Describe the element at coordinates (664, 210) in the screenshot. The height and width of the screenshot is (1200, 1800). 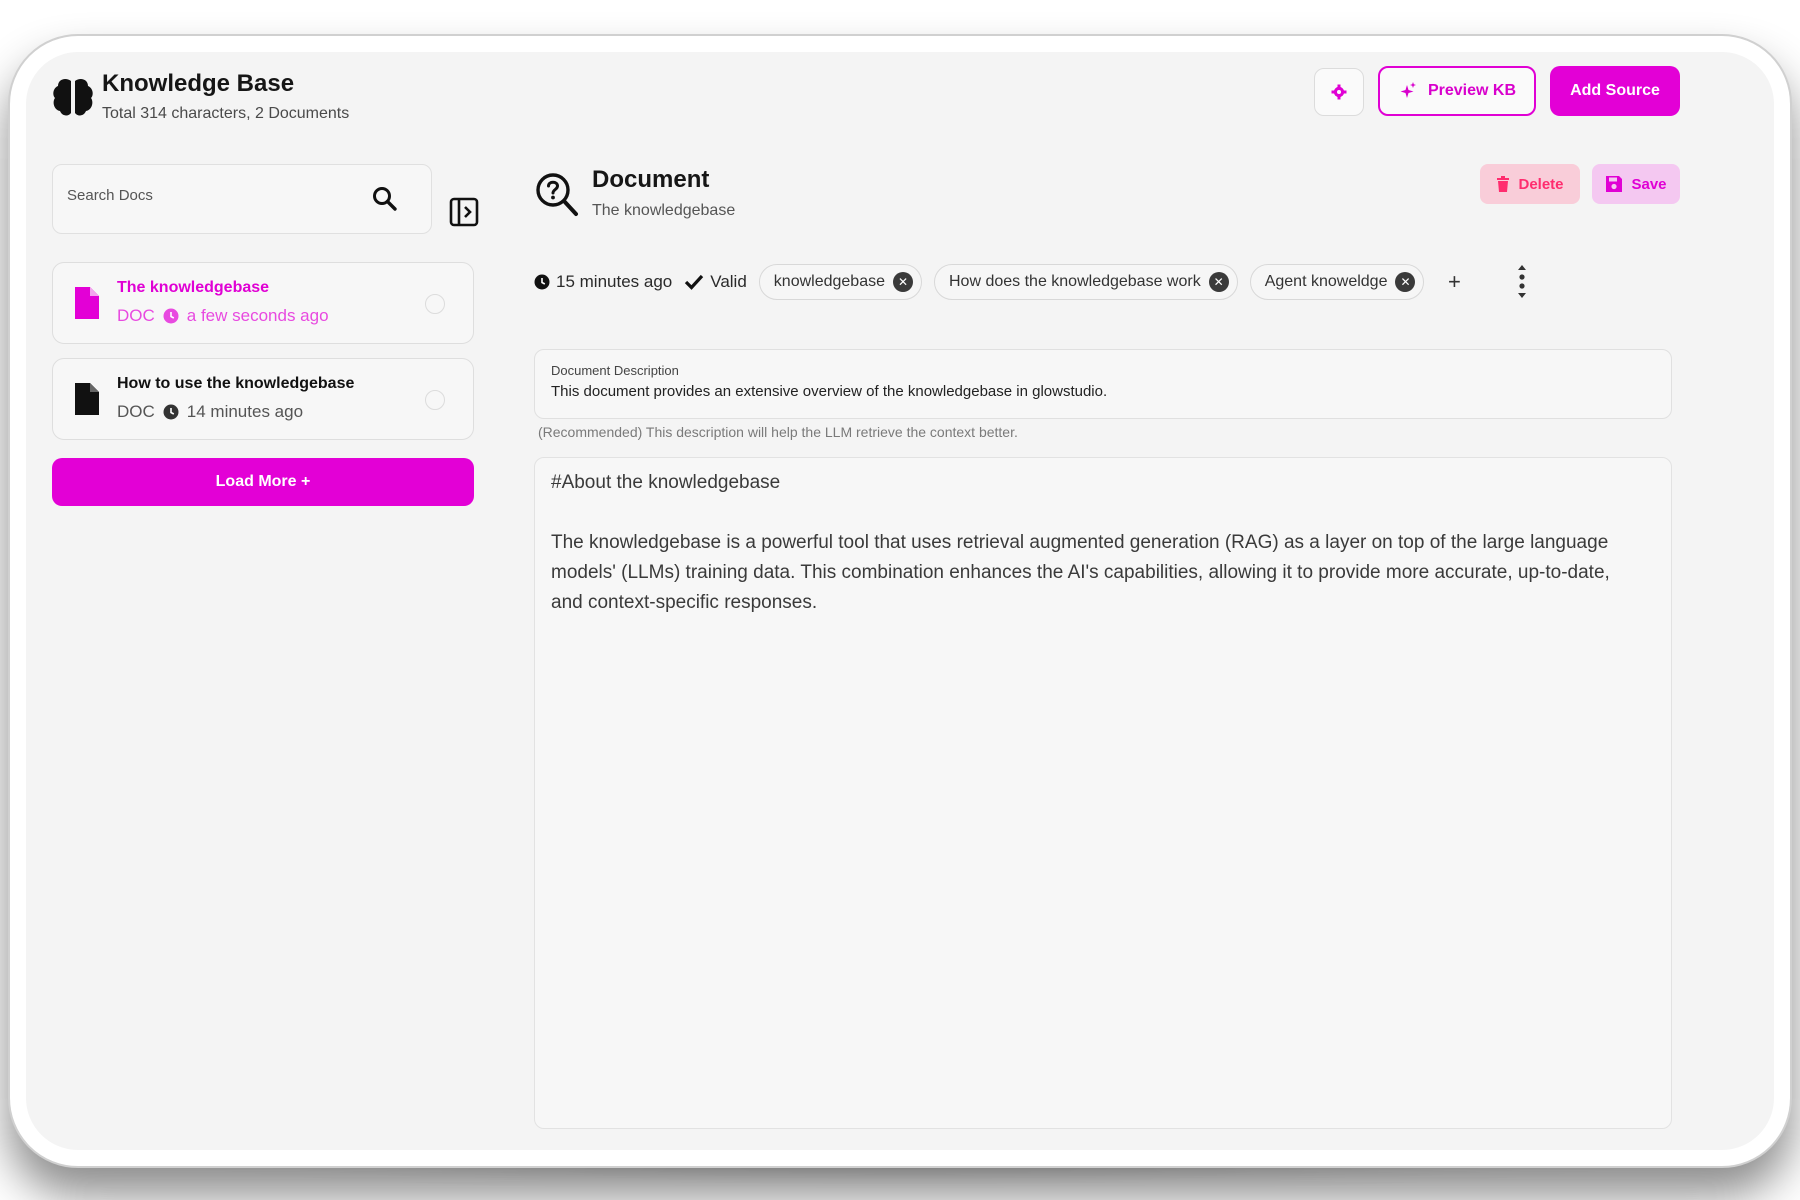
I see `document-header-subtitle: The knowledgebase` at that location.